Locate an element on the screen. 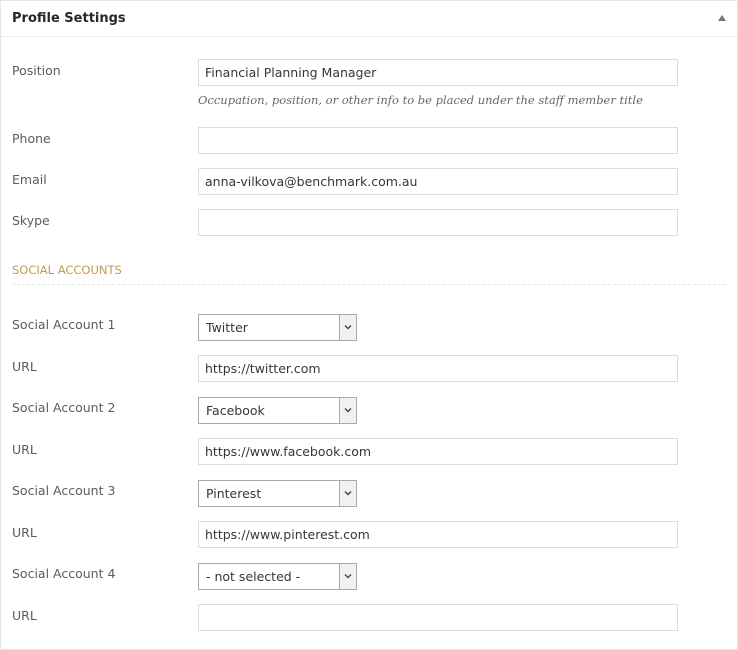 This screenshot has height=650, width=738. social-accounts-heading: SOCIAL ACCOUNTS is located at coordinates (67, 270).